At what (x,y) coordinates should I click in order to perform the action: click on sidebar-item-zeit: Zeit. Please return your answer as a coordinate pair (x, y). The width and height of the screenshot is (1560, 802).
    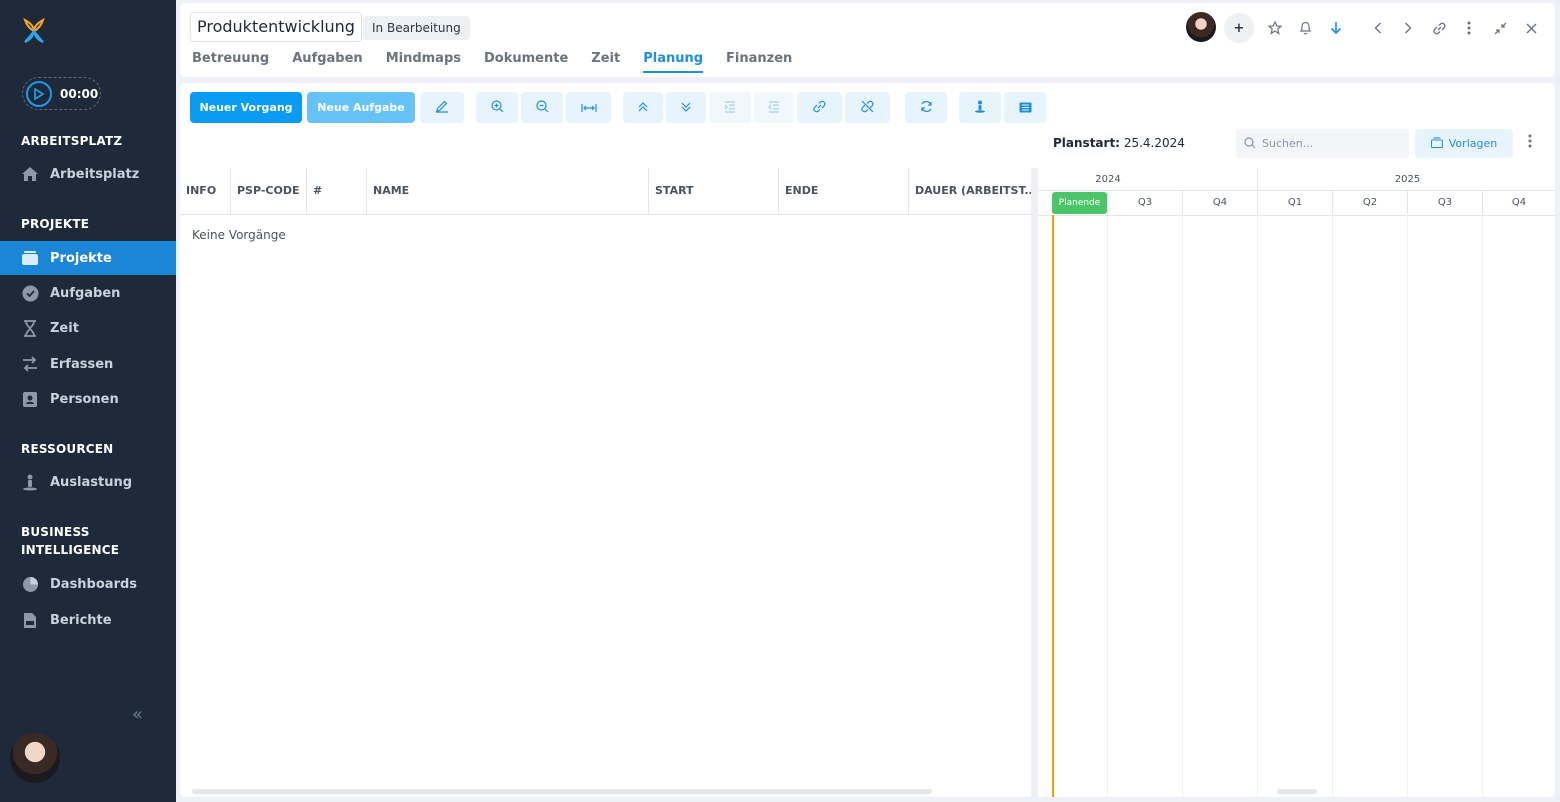
    Looking at the image, I should click on (88, 328).